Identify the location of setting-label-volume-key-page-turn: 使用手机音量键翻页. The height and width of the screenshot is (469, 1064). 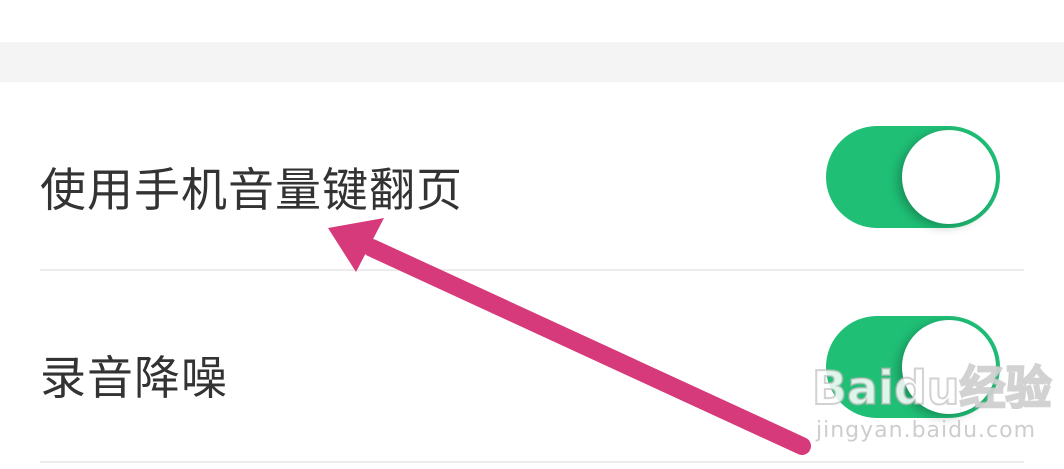
(251, 190).